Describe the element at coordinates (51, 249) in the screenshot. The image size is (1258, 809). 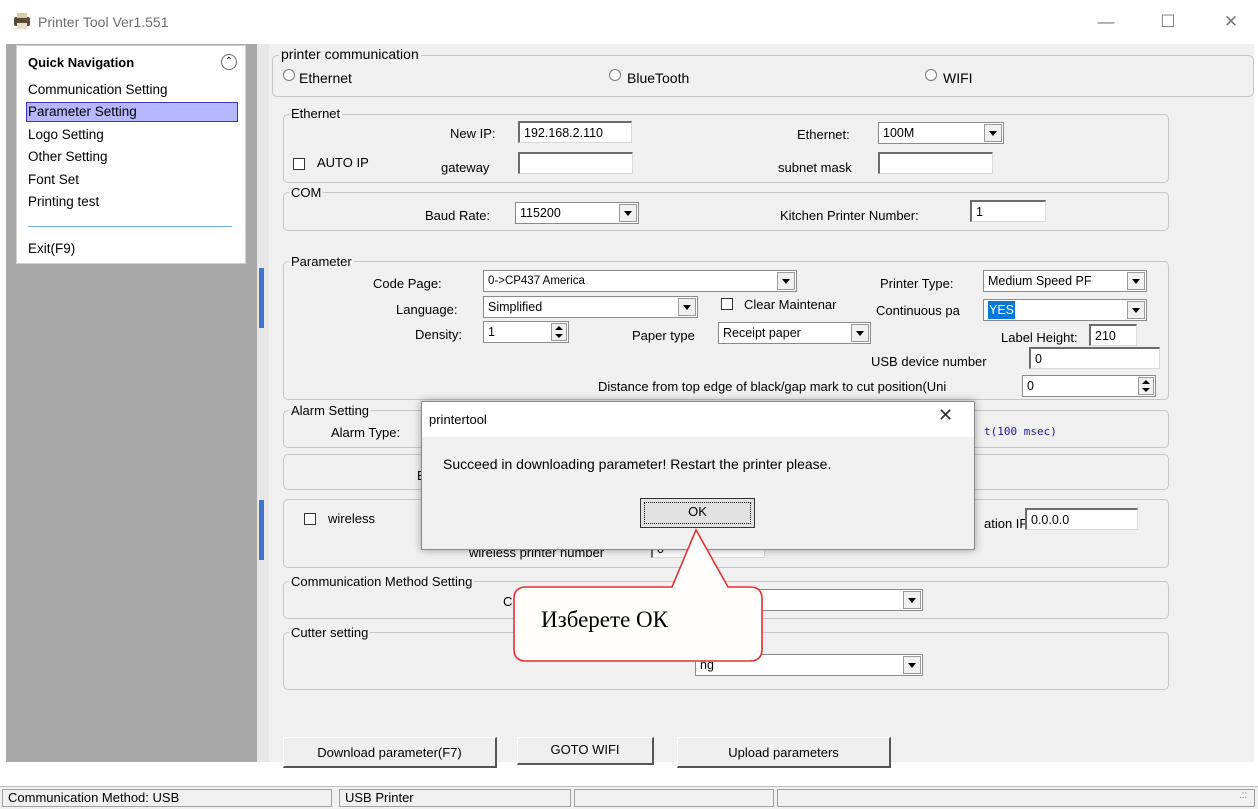
I see `nav-item-exit: Exit(F9)` at that location.